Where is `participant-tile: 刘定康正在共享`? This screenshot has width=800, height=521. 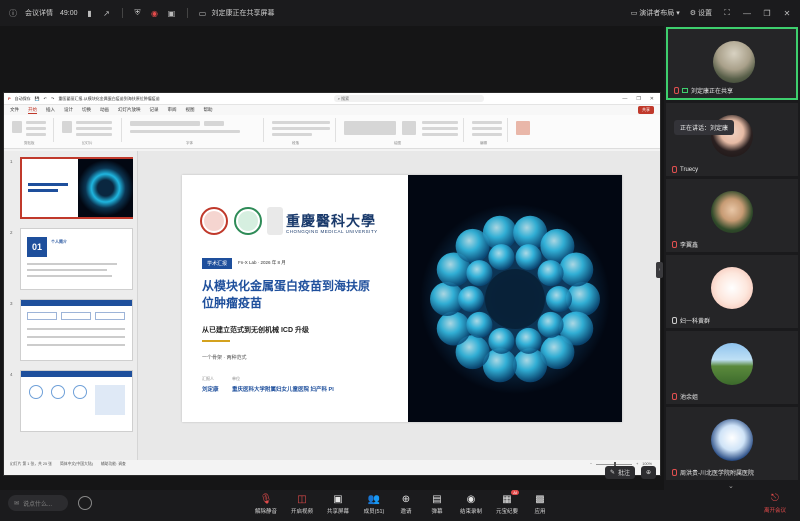 participant-tile: 刘定康正在共享 is located at coordinates (732, 63).